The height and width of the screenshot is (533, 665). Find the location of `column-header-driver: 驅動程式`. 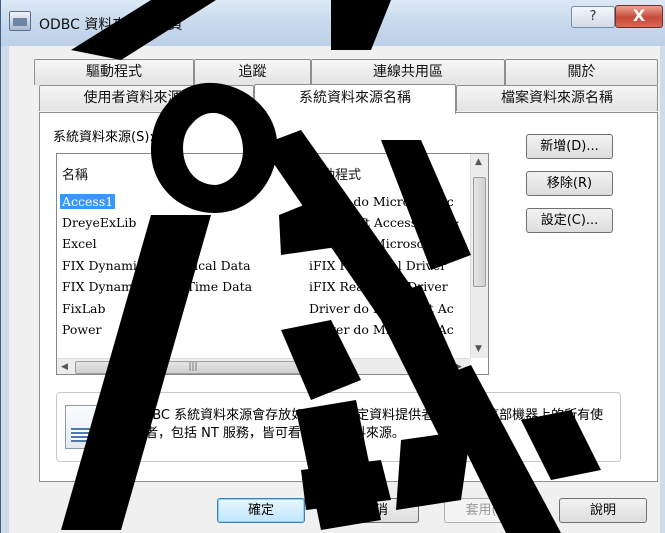

column-header-driver: 驅動程式 is located at coordinates (335, 173).